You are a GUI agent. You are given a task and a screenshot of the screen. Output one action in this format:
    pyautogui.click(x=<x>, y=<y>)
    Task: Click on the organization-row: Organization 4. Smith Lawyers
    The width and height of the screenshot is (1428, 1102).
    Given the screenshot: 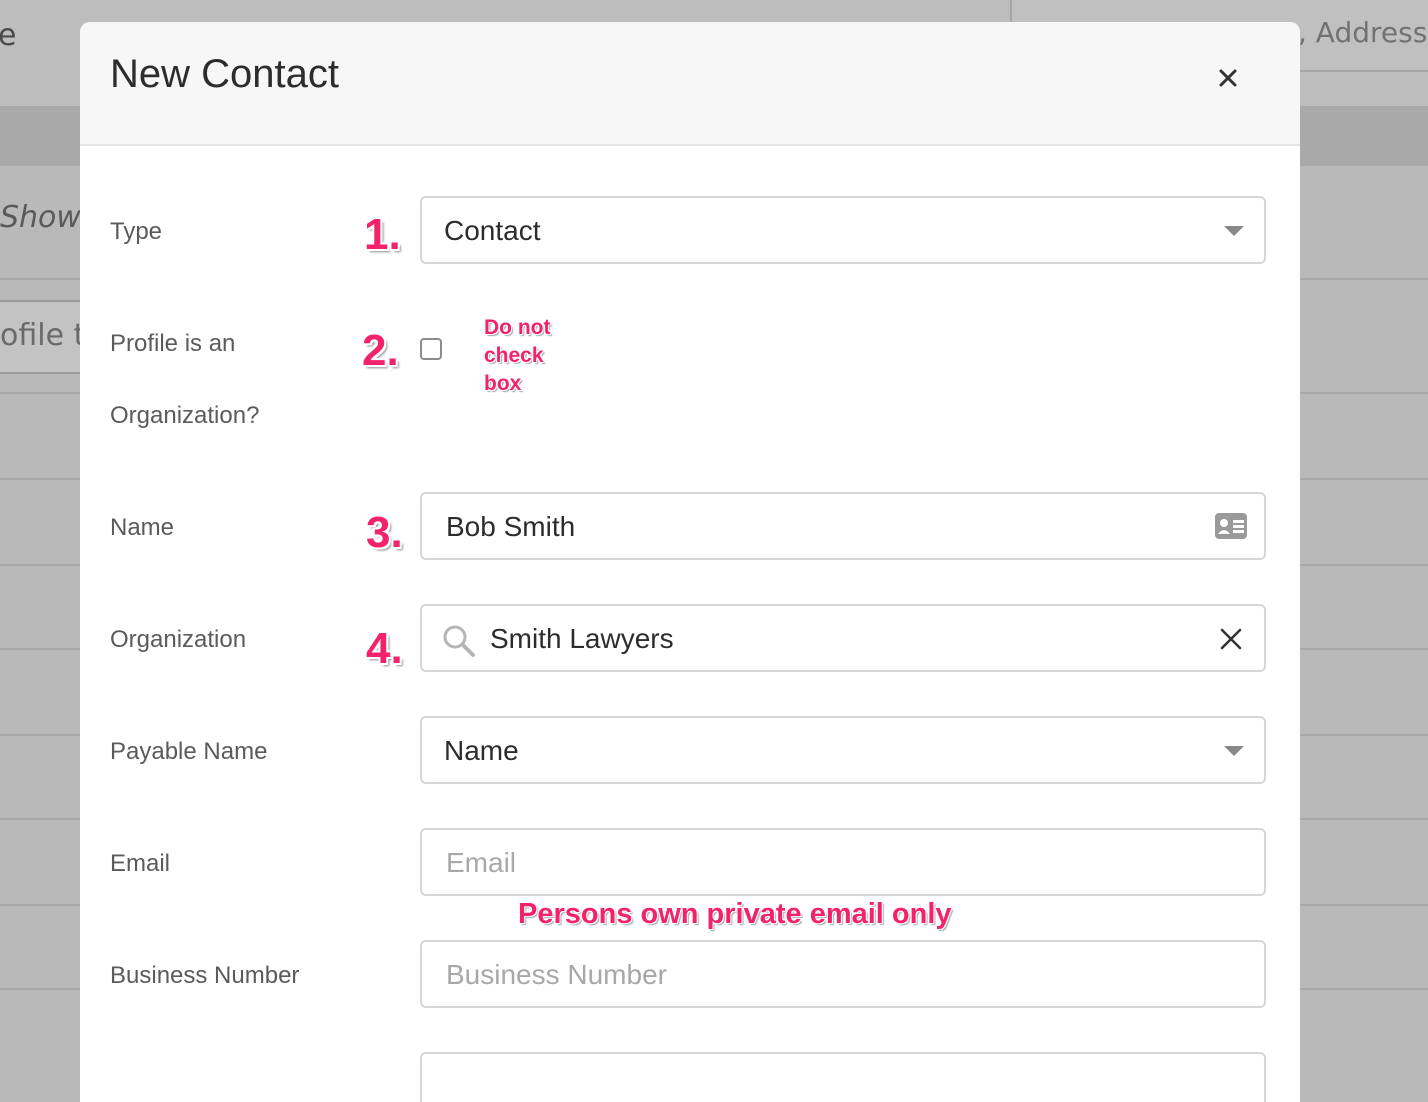 What is the action you would take?
    pyautogui.click(x=690, y=640)
    